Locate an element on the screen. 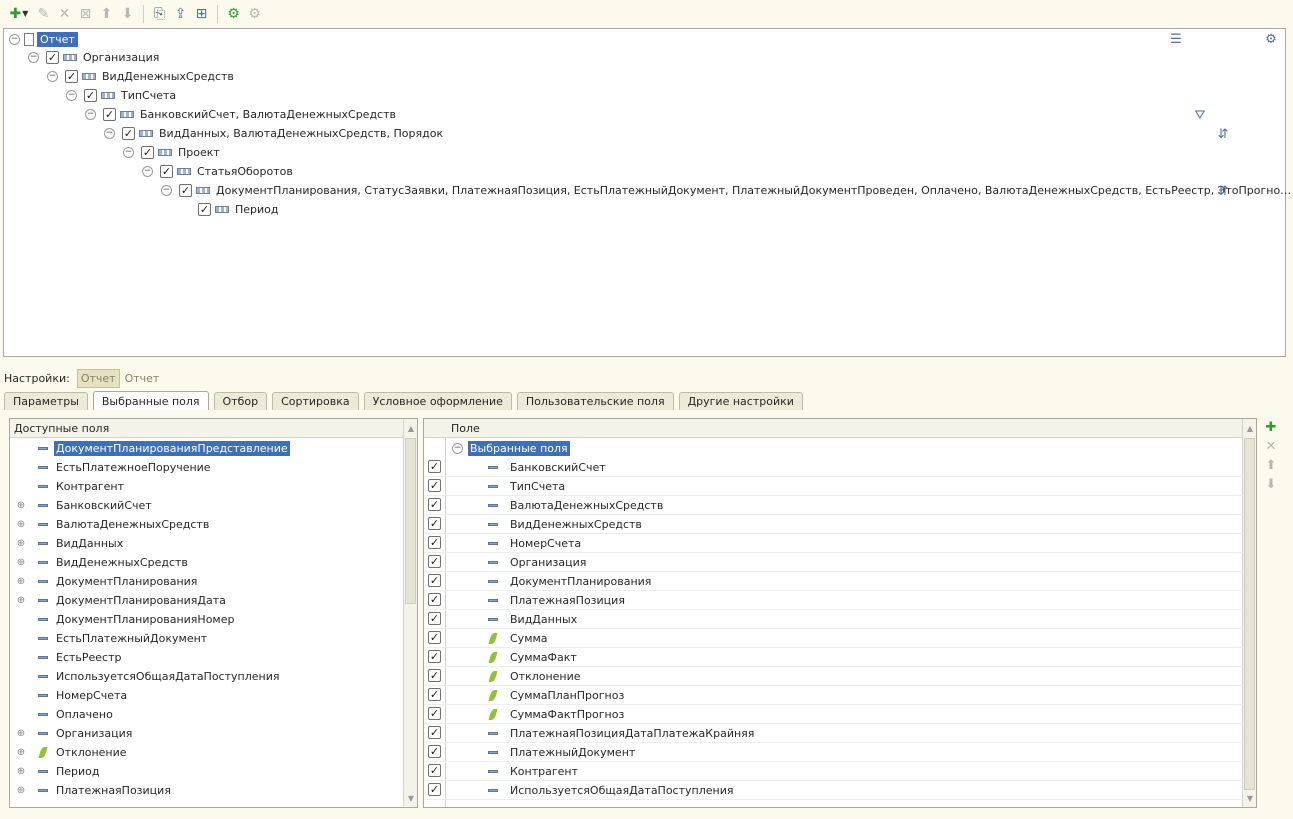 This screenshot has width=1293, height=819. tree-node: − ✓ СтатьяОборотов is located at coordinates (217, 171).